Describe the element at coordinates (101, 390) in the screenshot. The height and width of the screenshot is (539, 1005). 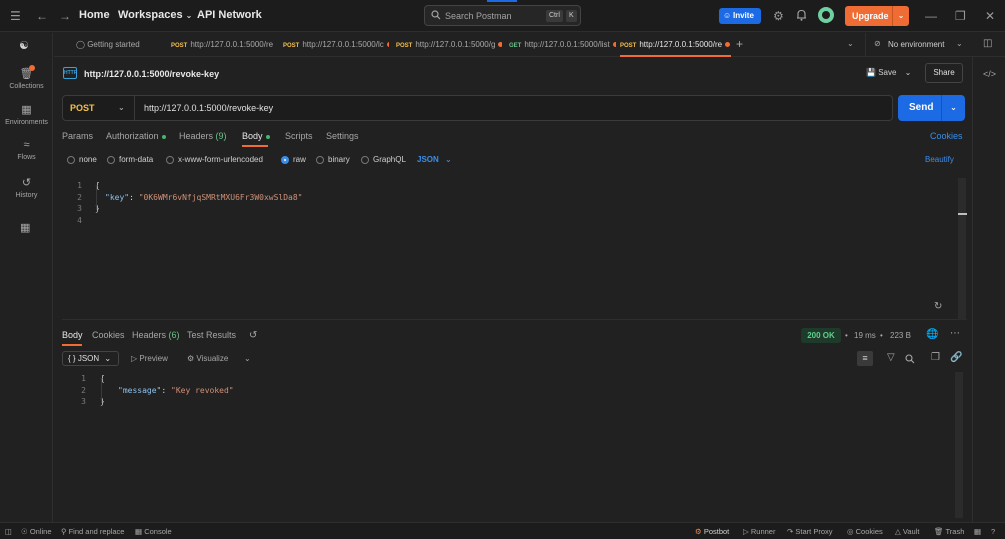
I see `indent-guide` at that location.